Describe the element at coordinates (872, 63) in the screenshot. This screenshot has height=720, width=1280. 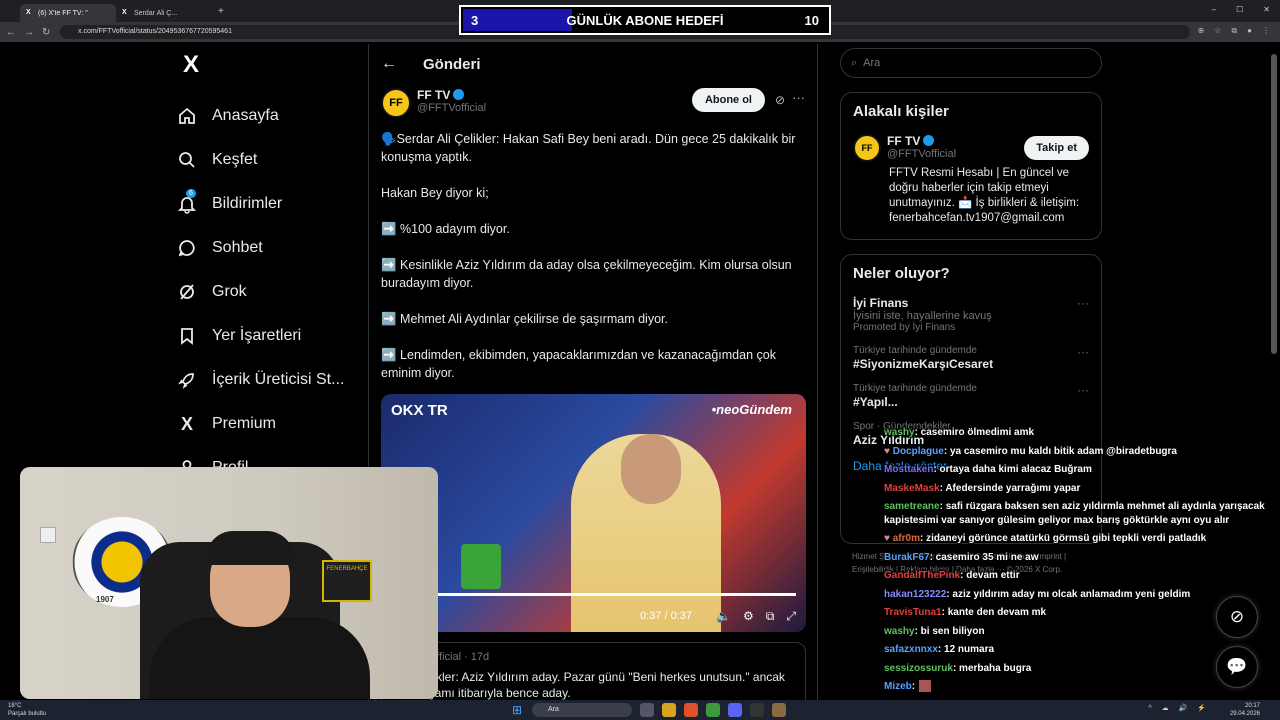
I see `search-placeholder: Ara` at that location.